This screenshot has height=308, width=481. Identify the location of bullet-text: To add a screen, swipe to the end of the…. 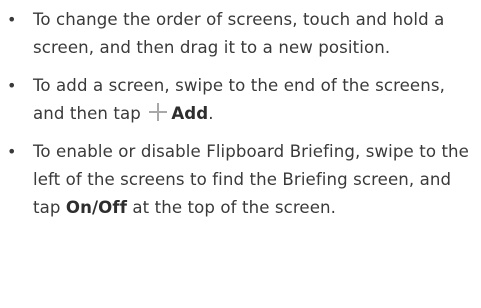
(239, 99).